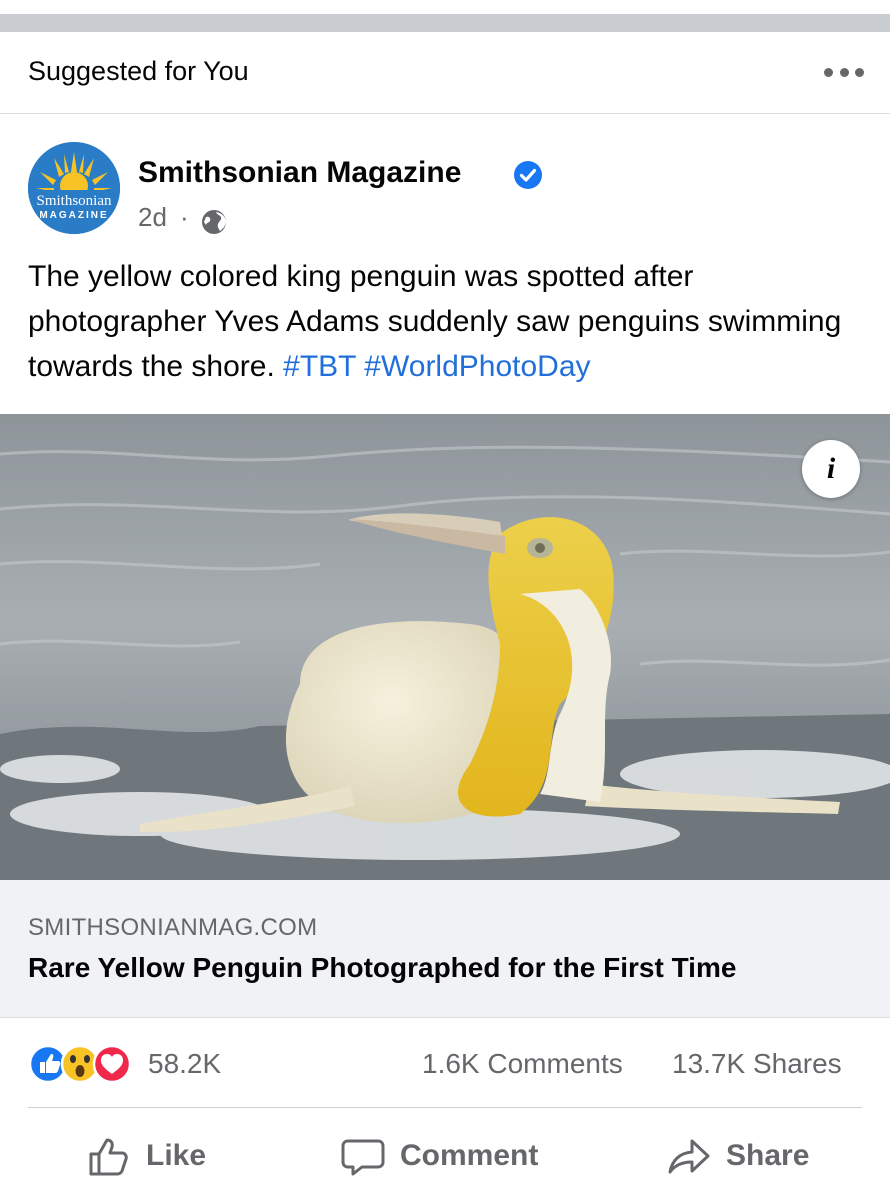 The image size is (890, 1200). Describe the element at coordinates (108, 1157) in the screenshot. I see `thumbs-up-icon` at that location.